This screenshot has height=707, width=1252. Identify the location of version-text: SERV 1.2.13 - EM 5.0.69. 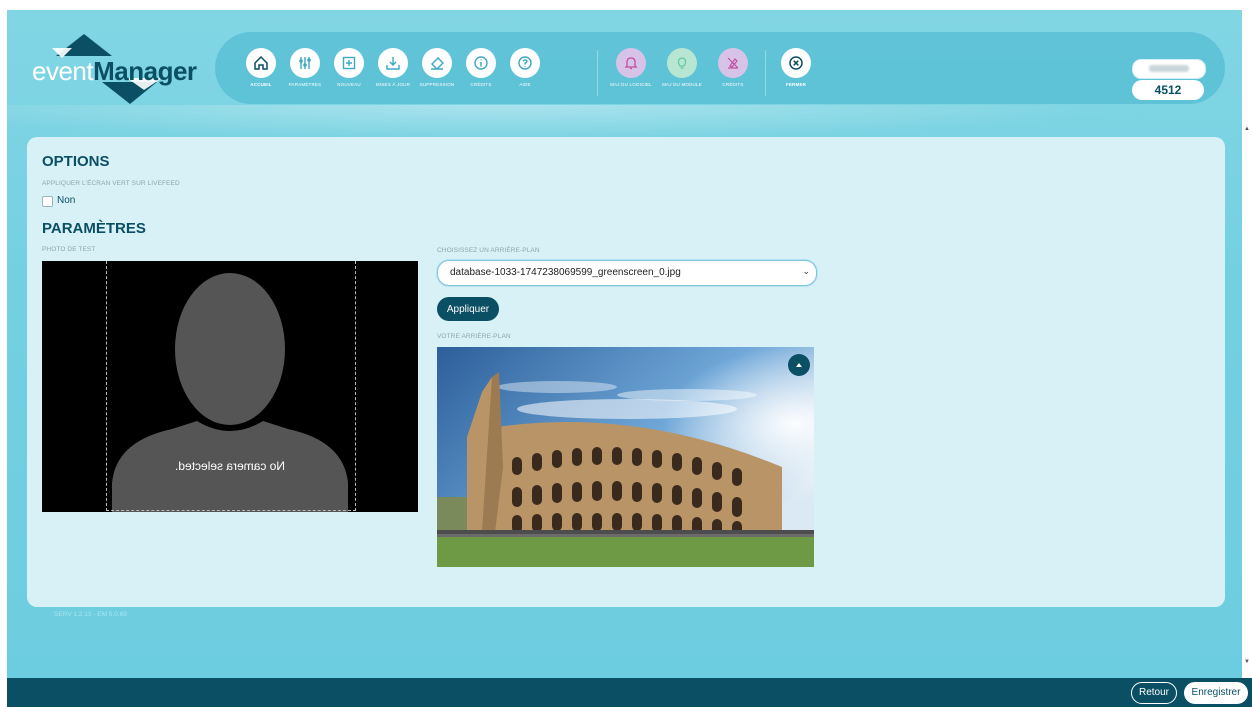
(90, 614).